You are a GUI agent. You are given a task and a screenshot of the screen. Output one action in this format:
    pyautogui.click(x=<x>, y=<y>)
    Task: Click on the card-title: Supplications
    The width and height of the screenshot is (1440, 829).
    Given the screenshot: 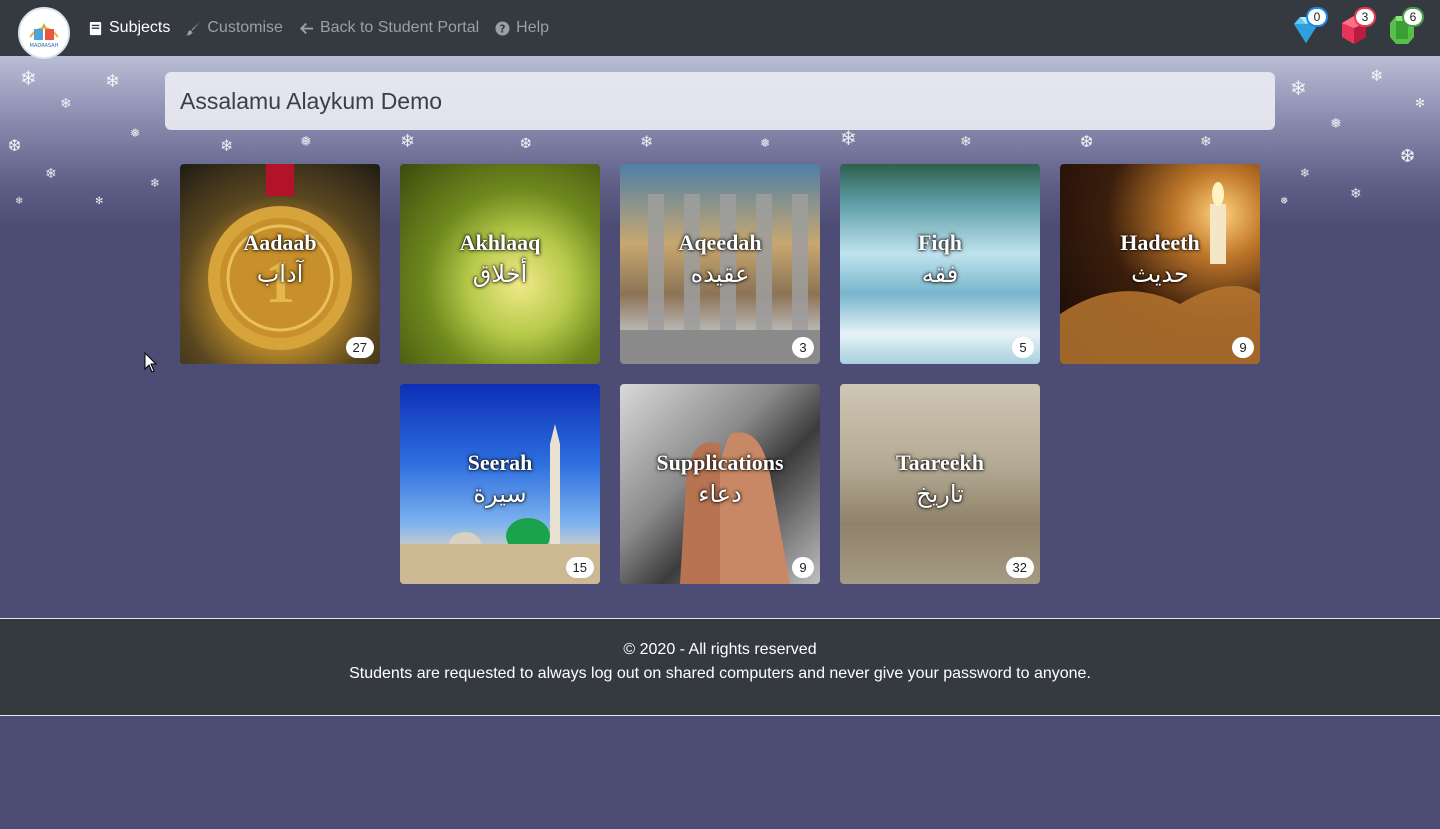 What is the action you would take?
    pyautogui.click(x=720, y=462)
    